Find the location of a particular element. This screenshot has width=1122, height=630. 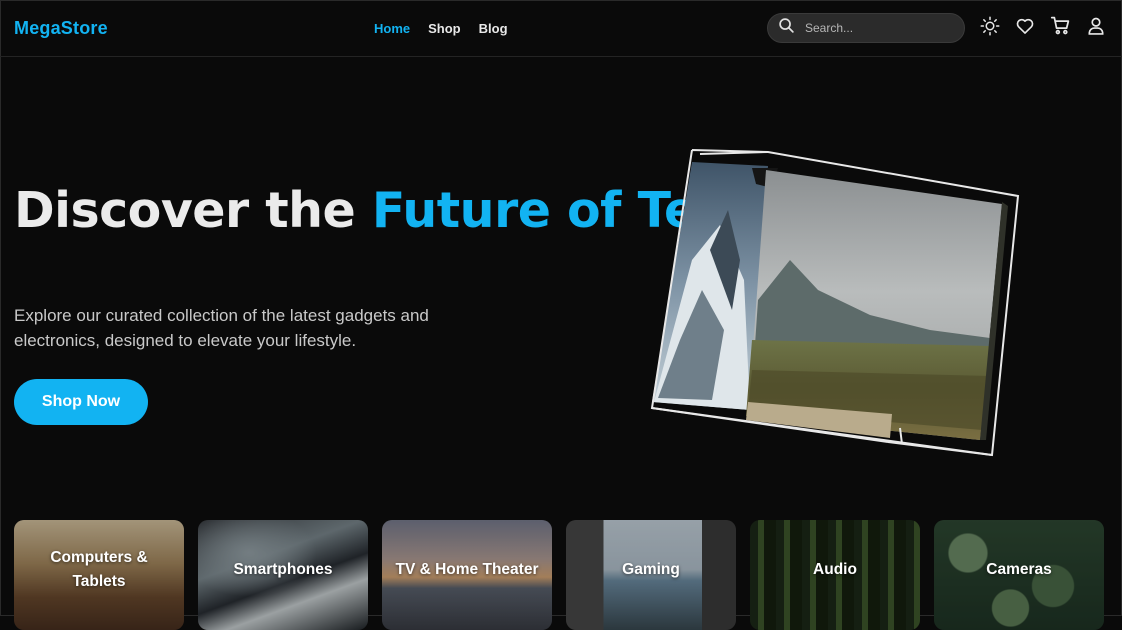

theme-toggle-button is located at coordinates (990, 28).